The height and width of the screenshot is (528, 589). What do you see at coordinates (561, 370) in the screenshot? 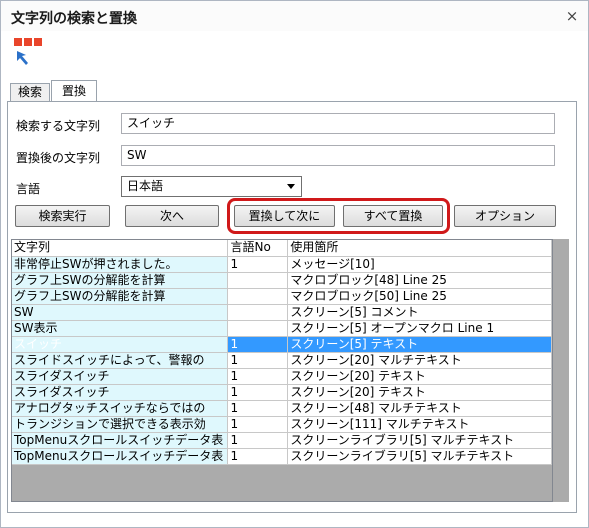
I see `grid-empty-area` at bounding box center [561, 370].